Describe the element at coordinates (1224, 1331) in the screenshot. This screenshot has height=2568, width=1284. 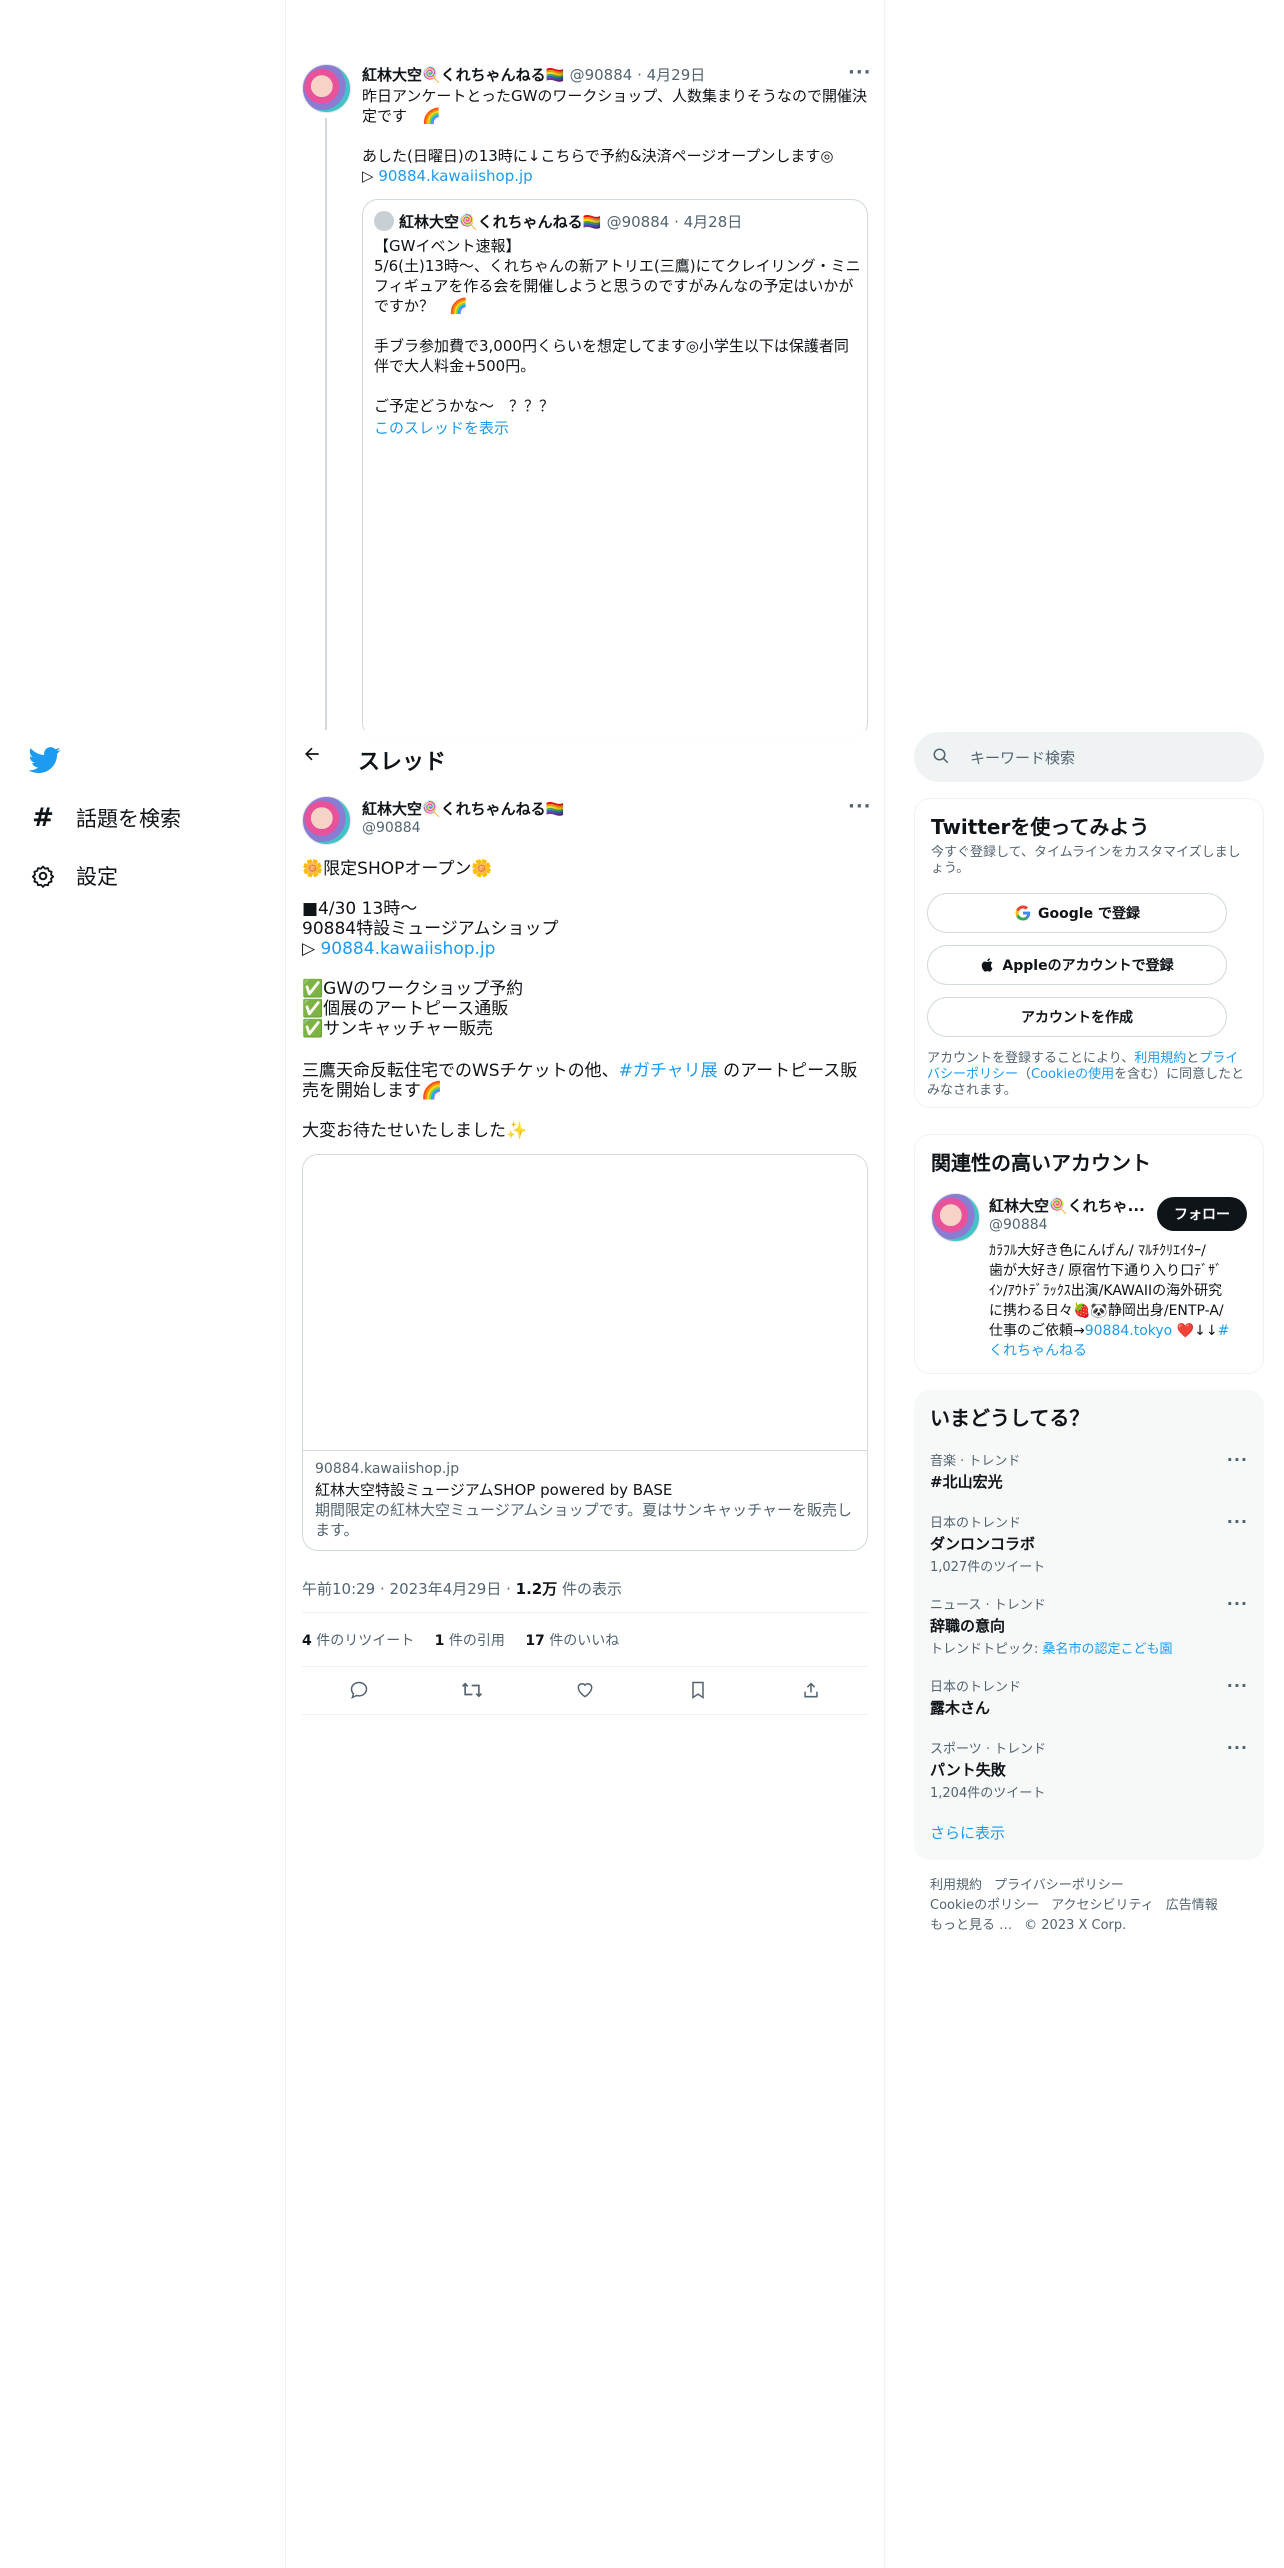
I see `bio-hashtag: #` at that location.